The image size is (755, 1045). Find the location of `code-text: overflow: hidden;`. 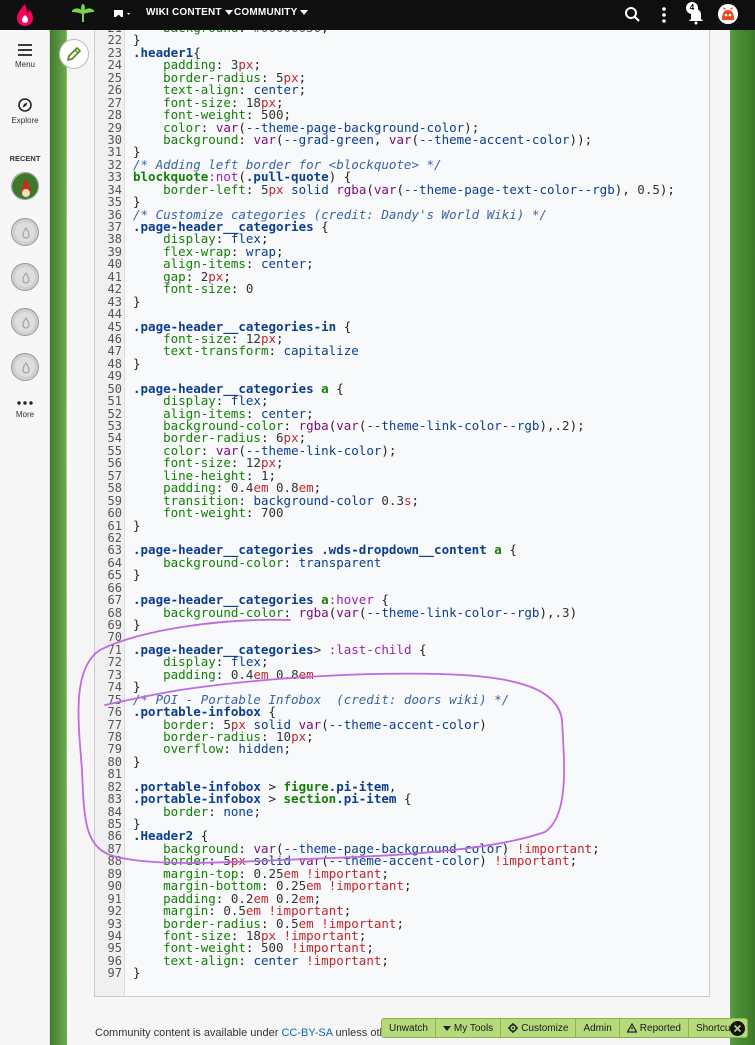

code-text: overflow: hidden; is located at coordinates (212, 749).